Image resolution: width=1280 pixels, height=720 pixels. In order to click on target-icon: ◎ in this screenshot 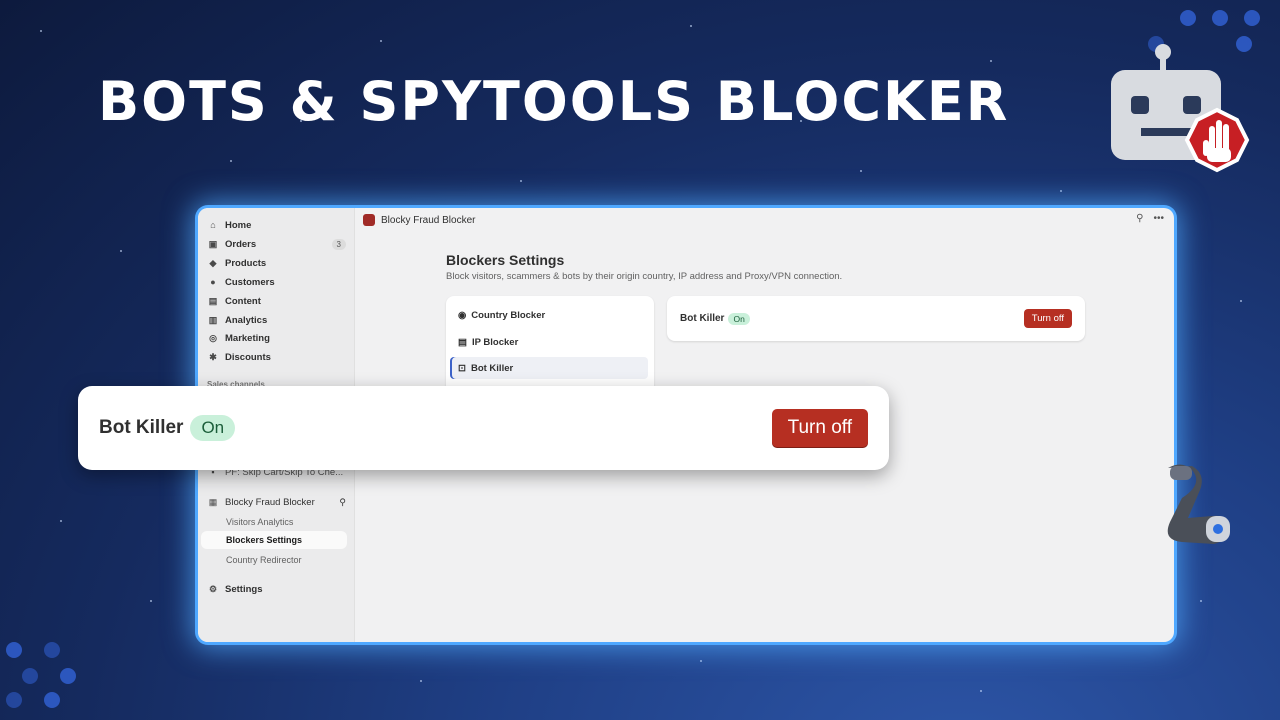, I will do `click(213, 337)`.